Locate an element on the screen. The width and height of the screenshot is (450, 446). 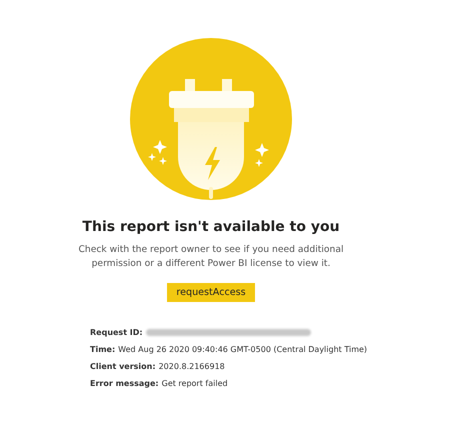
detail-value: 2020.8.2166918 is located at coordinates (191, 366).